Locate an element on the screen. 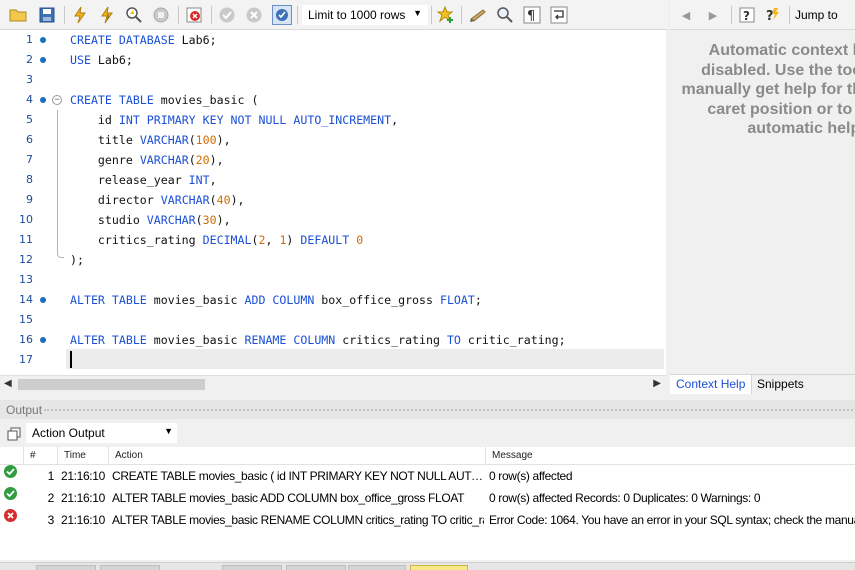 The height and width of the screenshot is (570, 855). line-number: 8 is located at coordinates (29, 179).